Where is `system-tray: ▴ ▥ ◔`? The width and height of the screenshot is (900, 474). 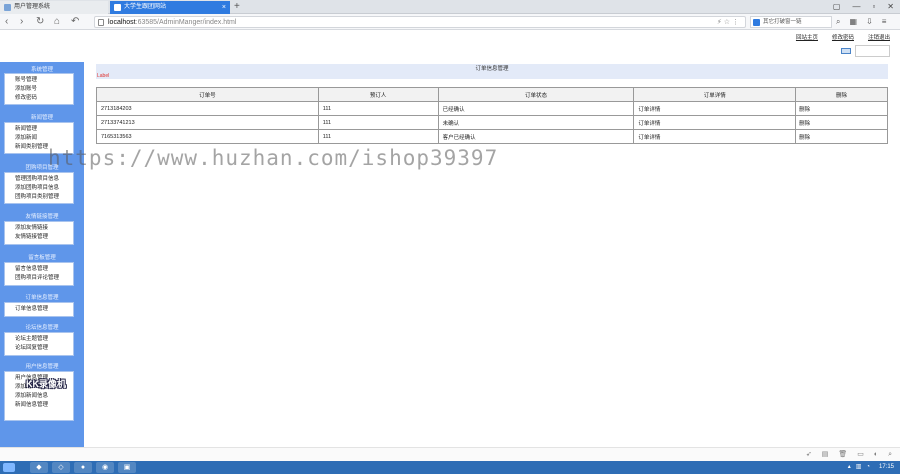 system-tray: ▴ ▥ ◔ is located at coordinates (859, 467).